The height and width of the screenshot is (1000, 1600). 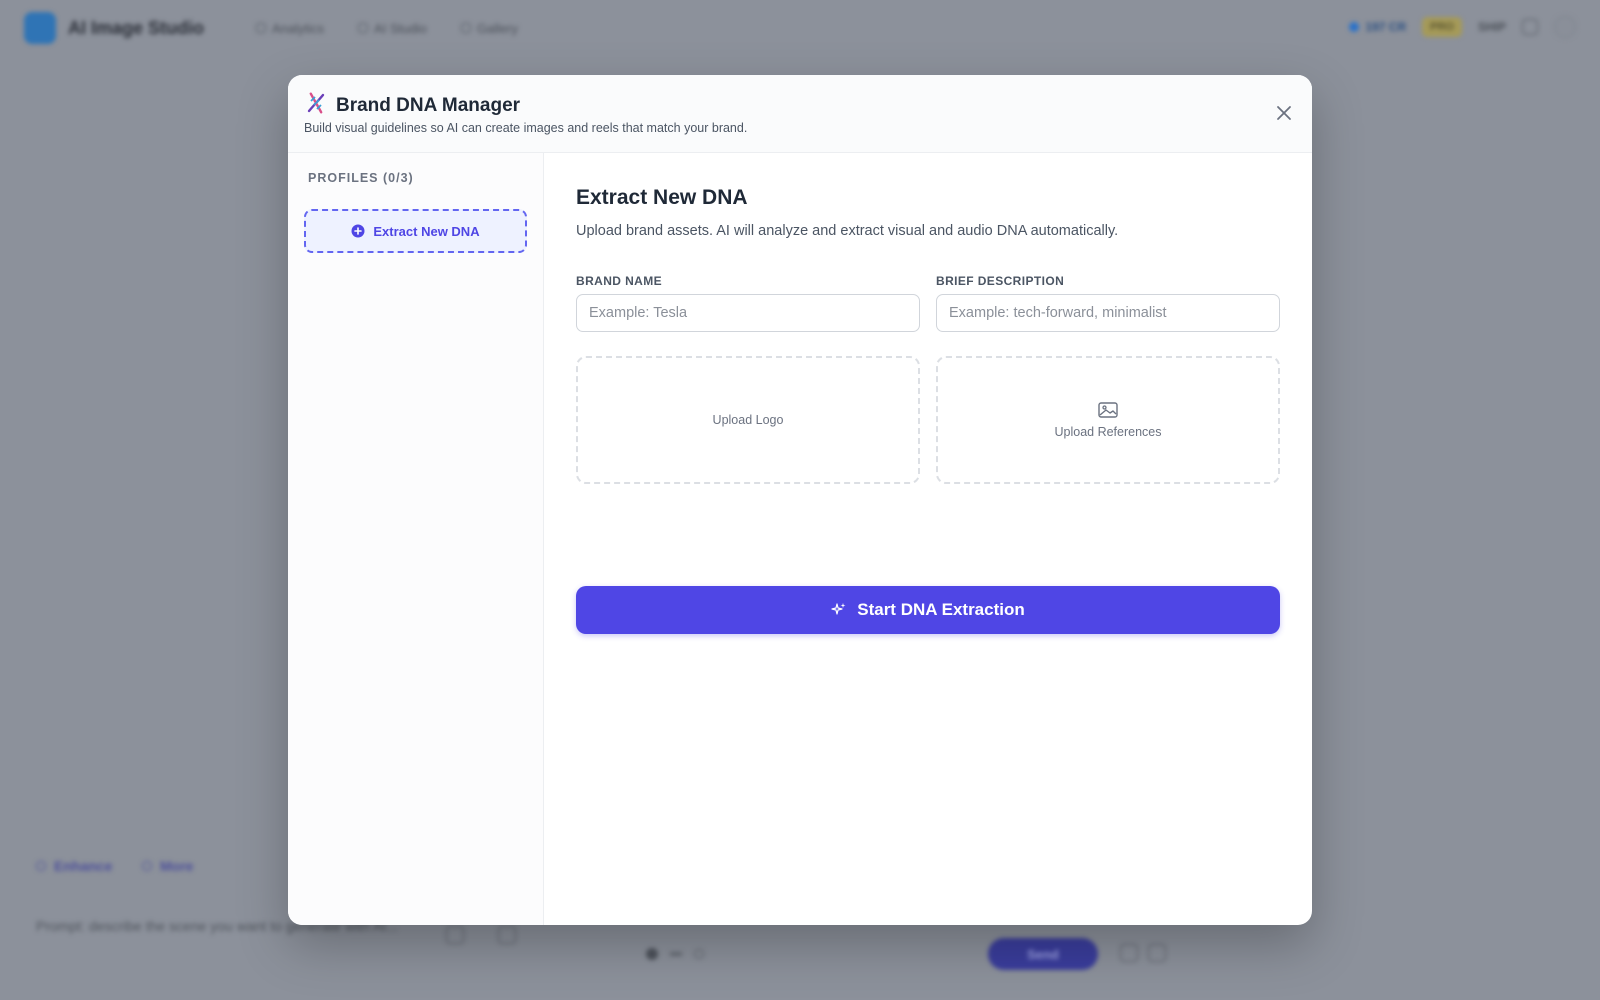 I want to click on upload-references-label: Upload References, so click(x=1108, y=432).